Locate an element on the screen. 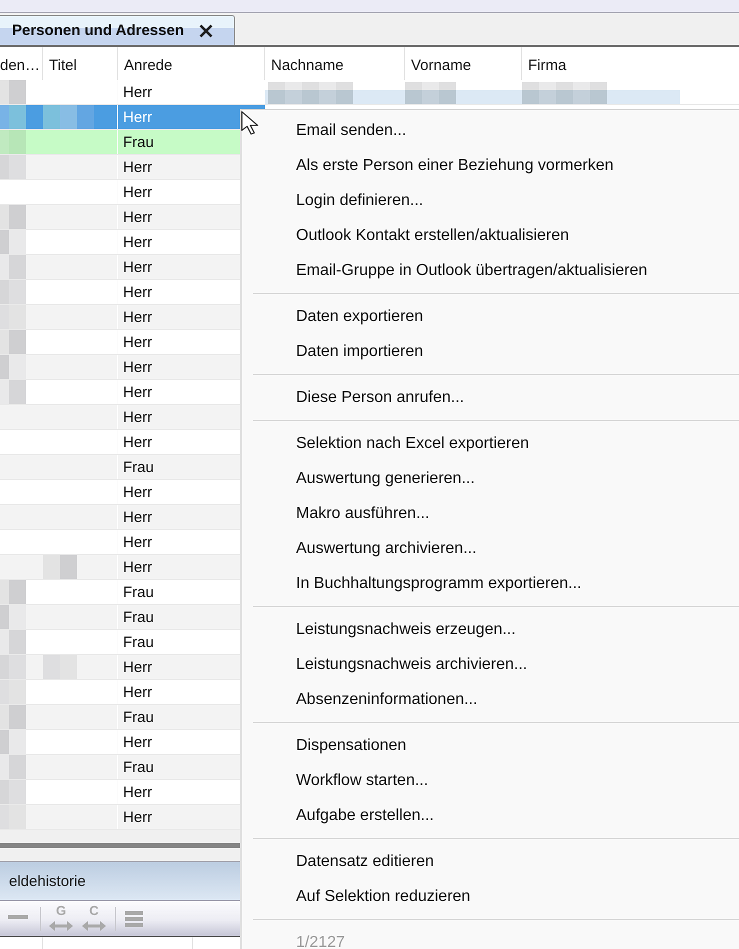  menu-item: Auf Selektion reduzieren is located at coordinates (490, 896).